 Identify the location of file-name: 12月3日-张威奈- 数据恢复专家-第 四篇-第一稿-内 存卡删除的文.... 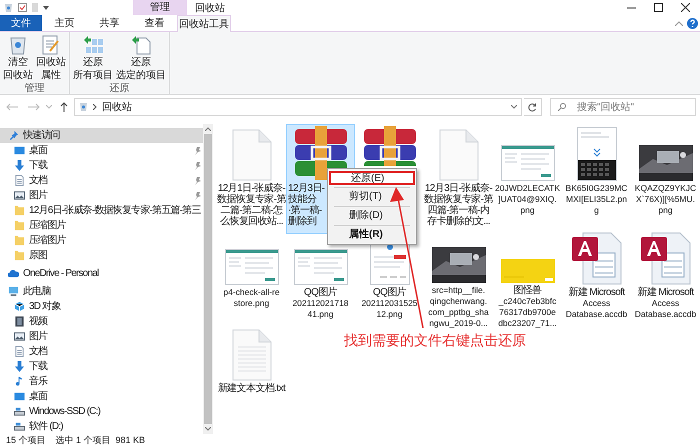
(458, 205).